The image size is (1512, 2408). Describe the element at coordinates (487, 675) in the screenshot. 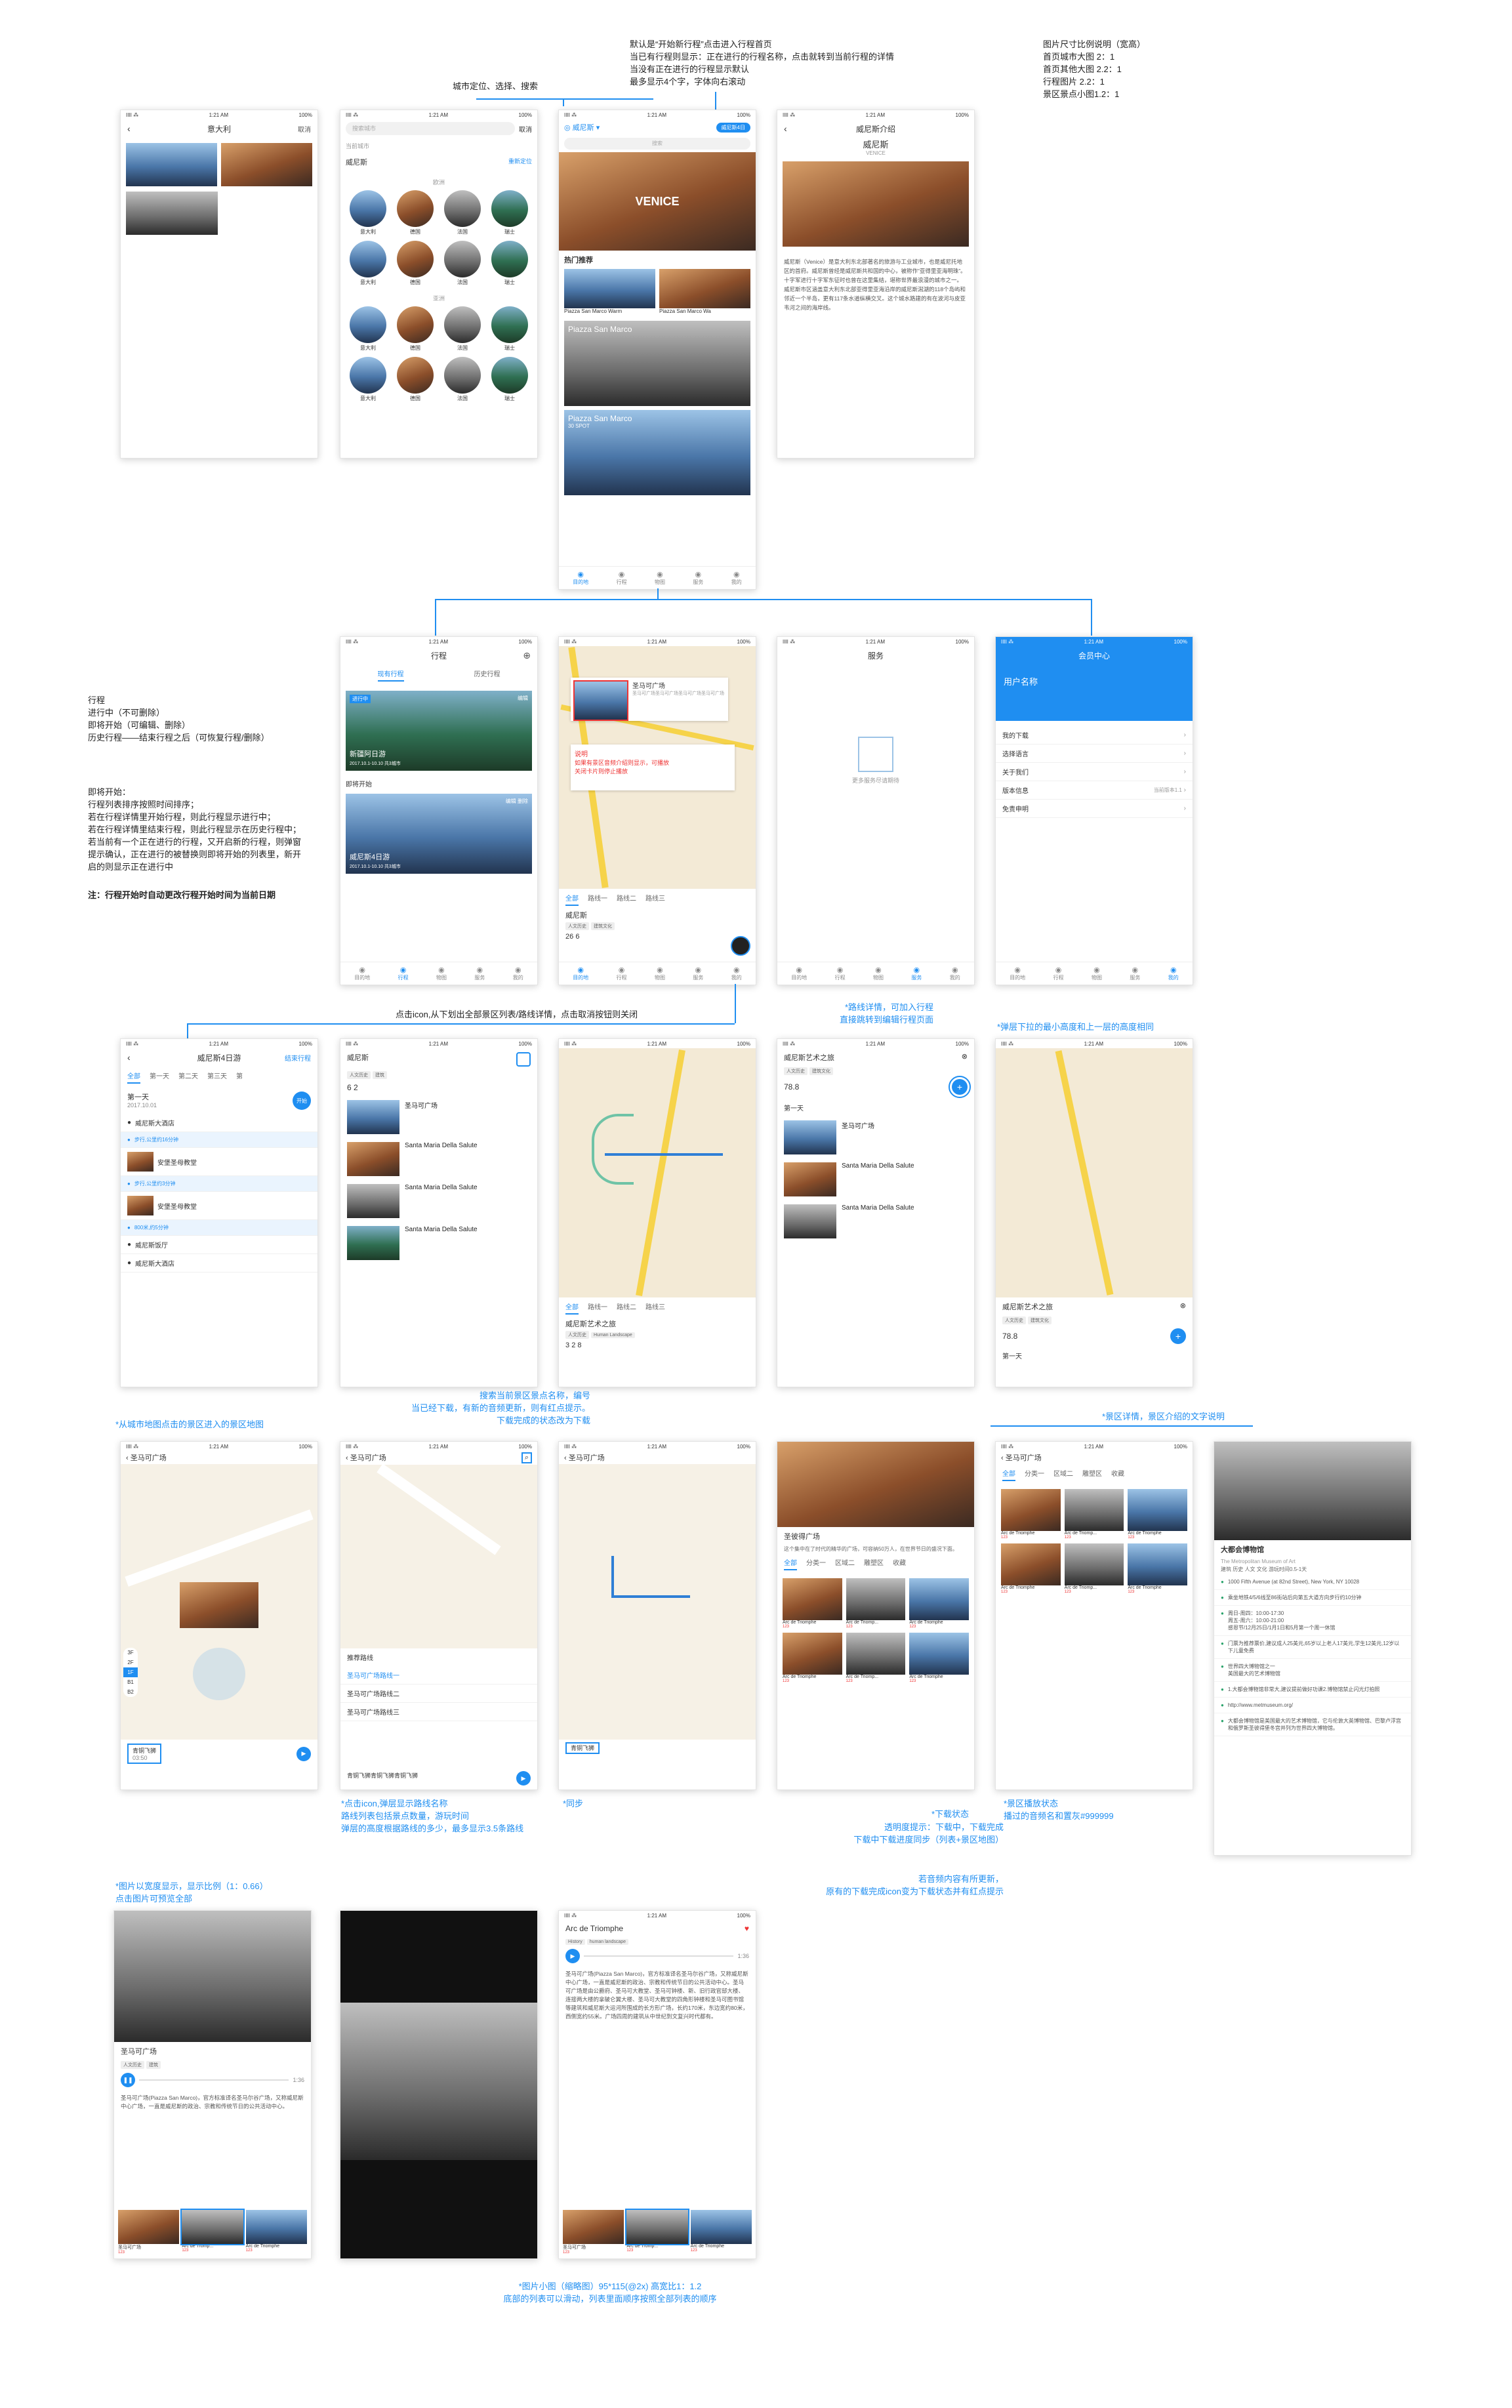

I see `tab-history: 历史行程` at that location.